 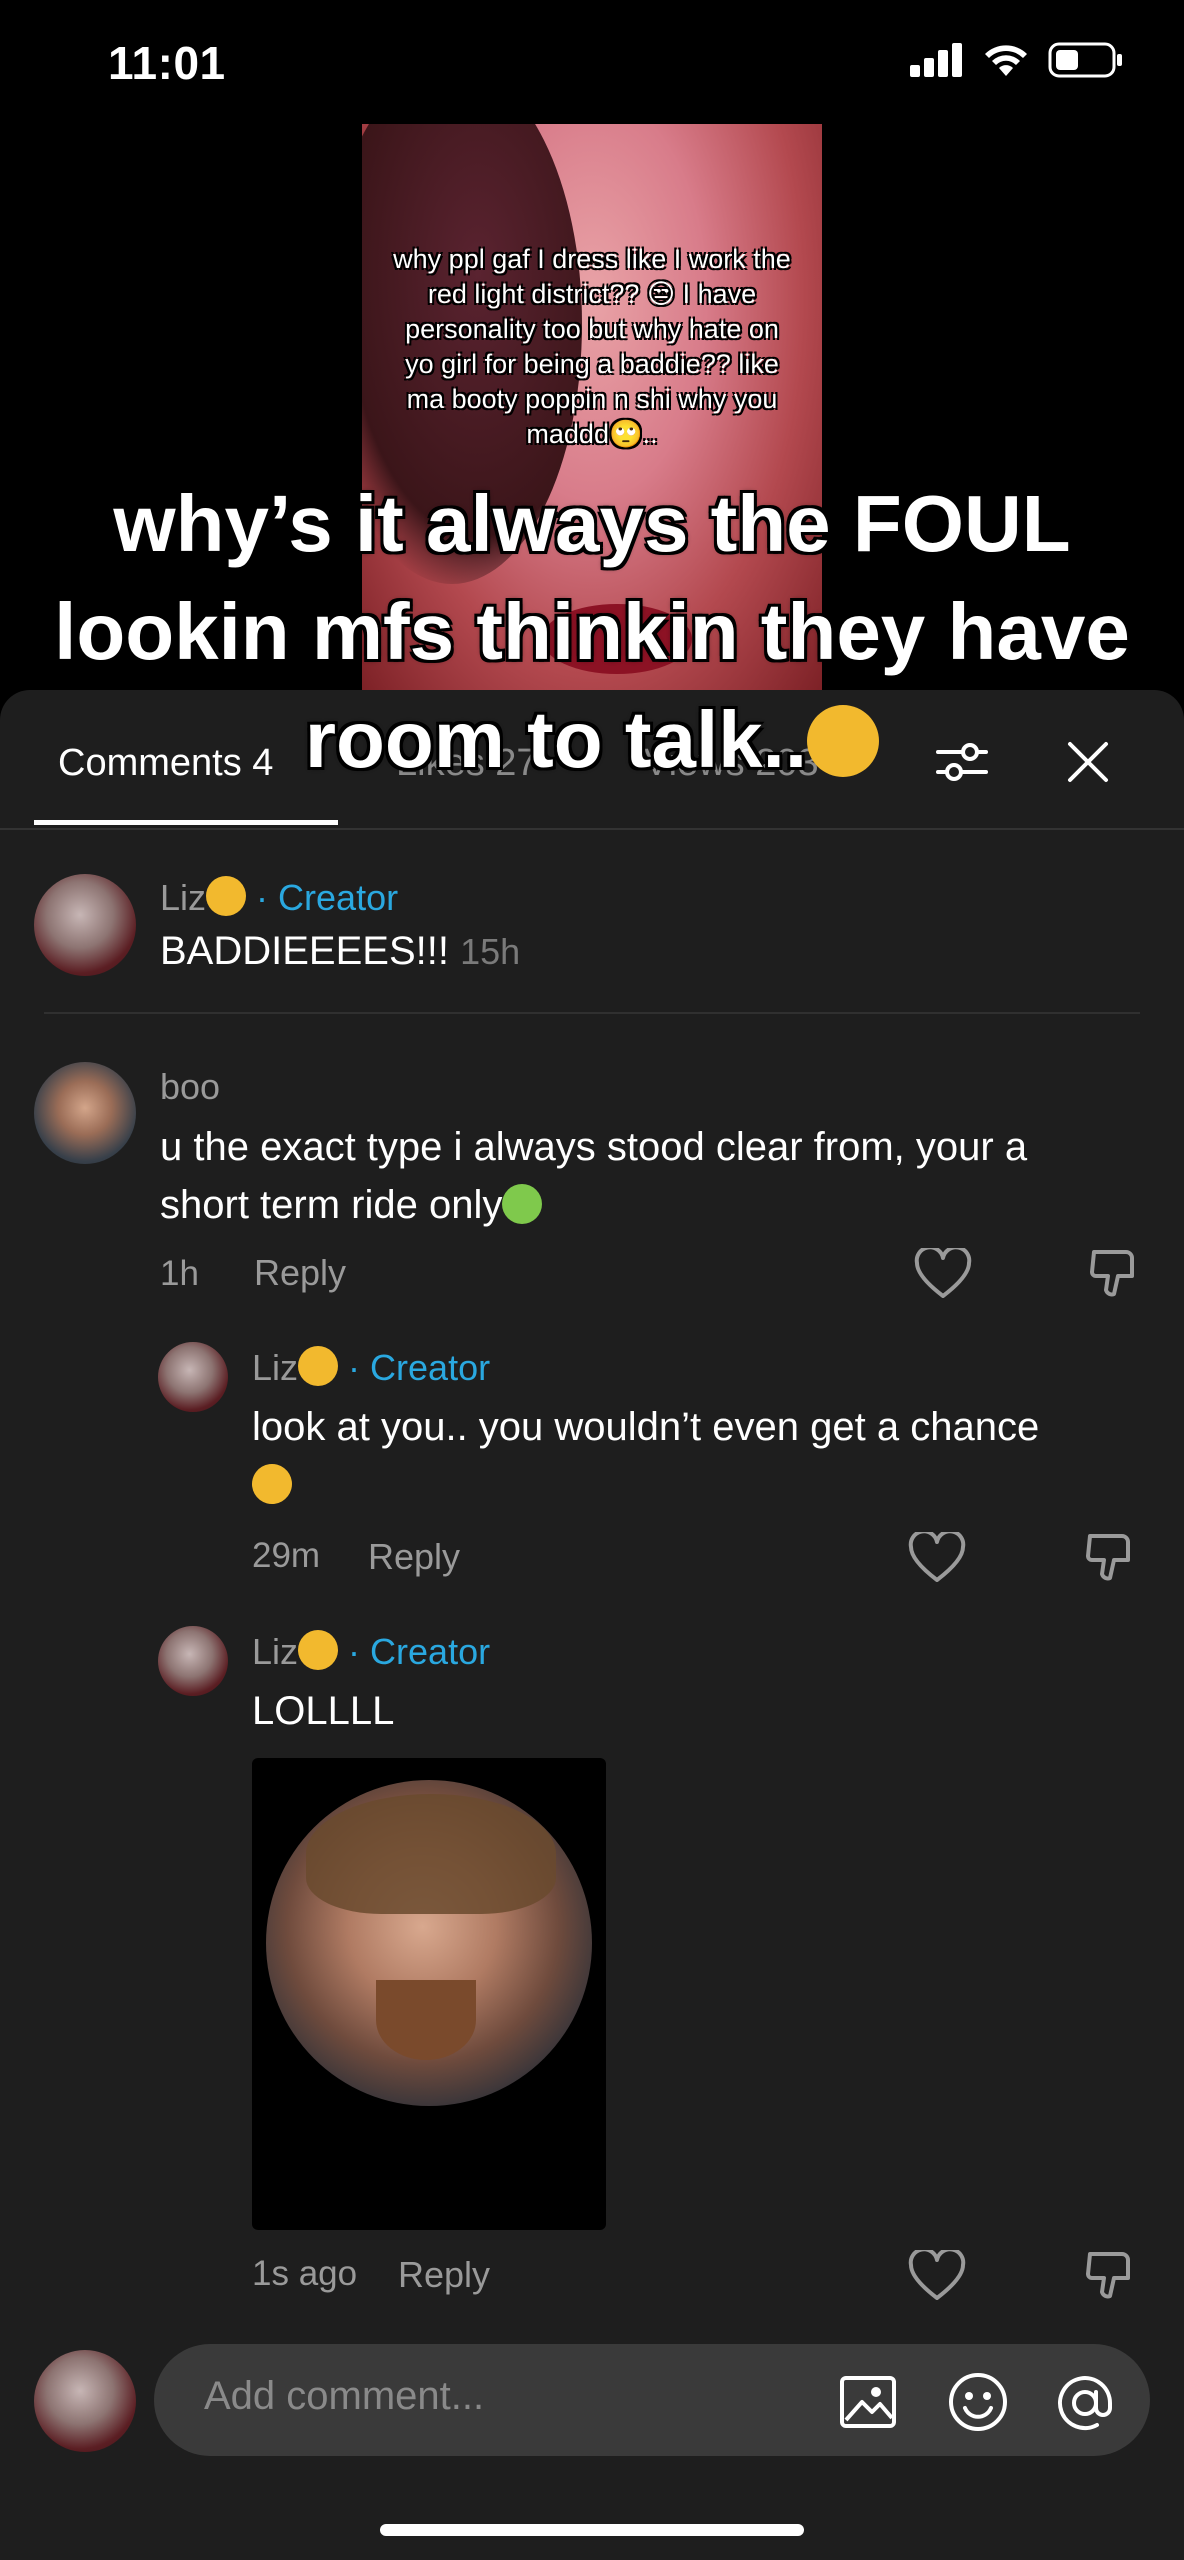 I want to click on comment-text: BADDIEEEES!!! 15h, so click(x=340, y=951).